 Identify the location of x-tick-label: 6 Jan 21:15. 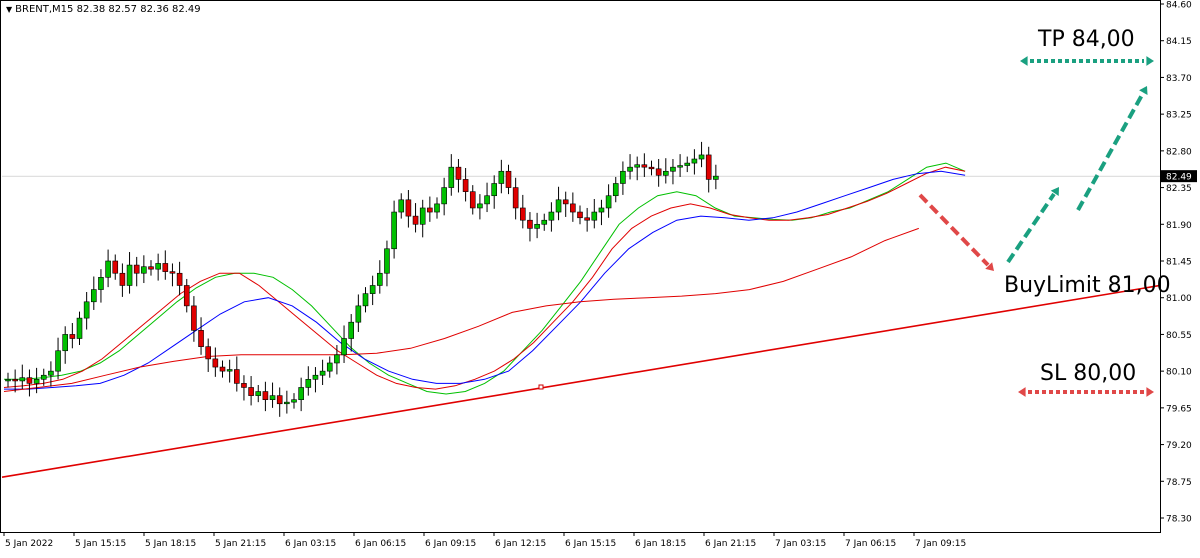
(730, 544).